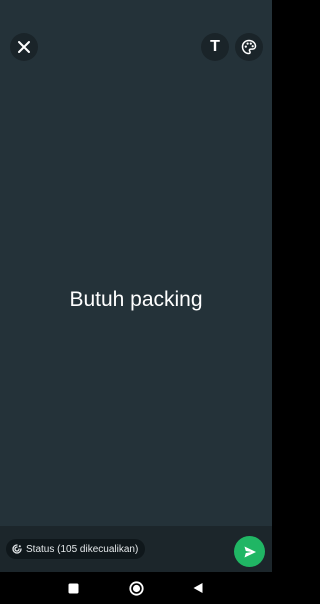 The image size is (320, 604). I want to click on system-navigation-bar, so click(136, 588).